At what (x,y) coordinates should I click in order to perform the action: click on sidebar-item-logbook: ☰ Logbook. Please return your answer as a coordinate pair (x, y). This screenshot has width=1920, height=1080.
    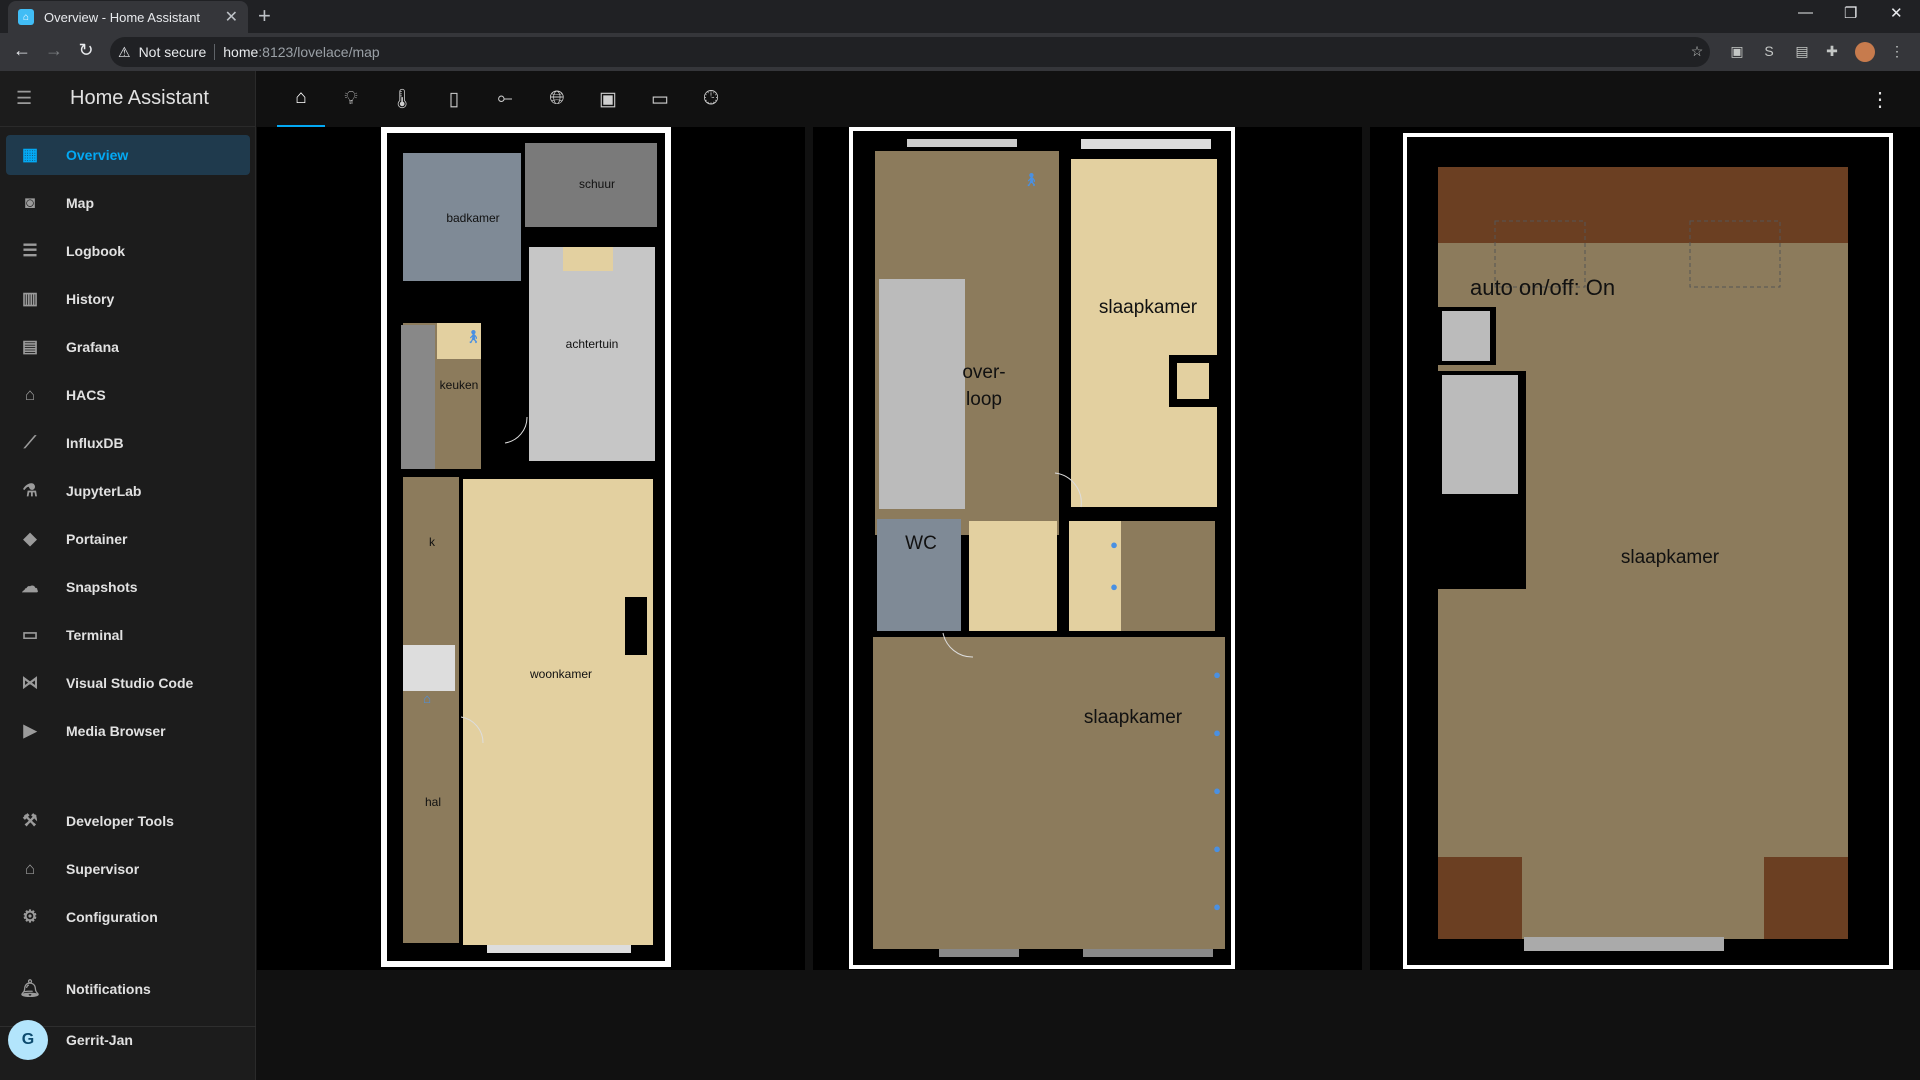
    Looking at the image, I should click on (128, 251).